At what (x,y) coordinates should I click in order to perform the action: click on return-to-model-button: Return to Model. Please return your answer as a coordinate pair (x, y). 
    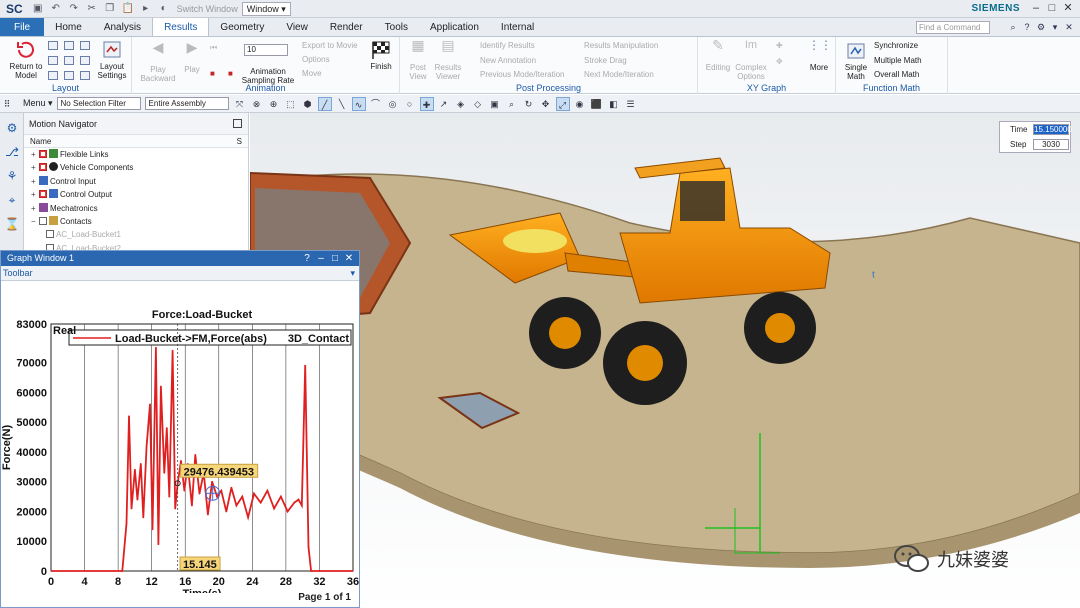
    Looking at the image, I should click on (26, 60).